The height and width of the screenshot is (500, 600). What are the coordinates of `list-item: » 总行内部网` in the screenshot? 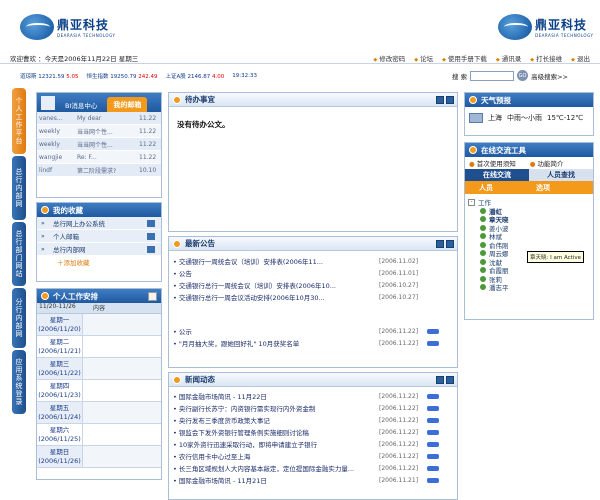 It's located at (99, 249).